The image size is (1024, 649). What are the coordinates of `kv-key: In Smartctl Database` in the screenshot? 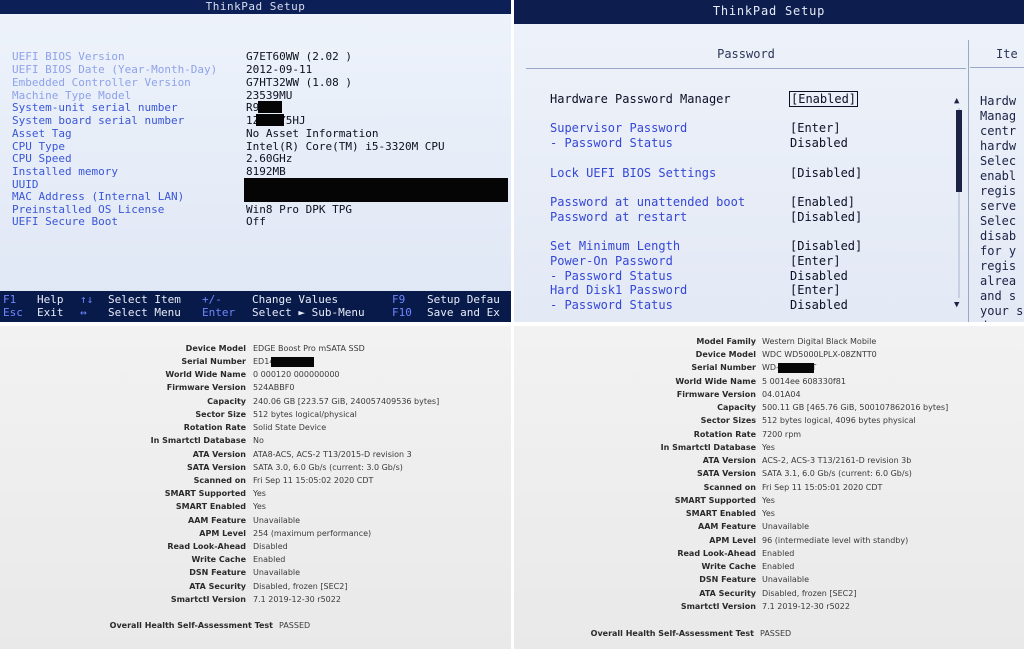 It's located at (708, 447).